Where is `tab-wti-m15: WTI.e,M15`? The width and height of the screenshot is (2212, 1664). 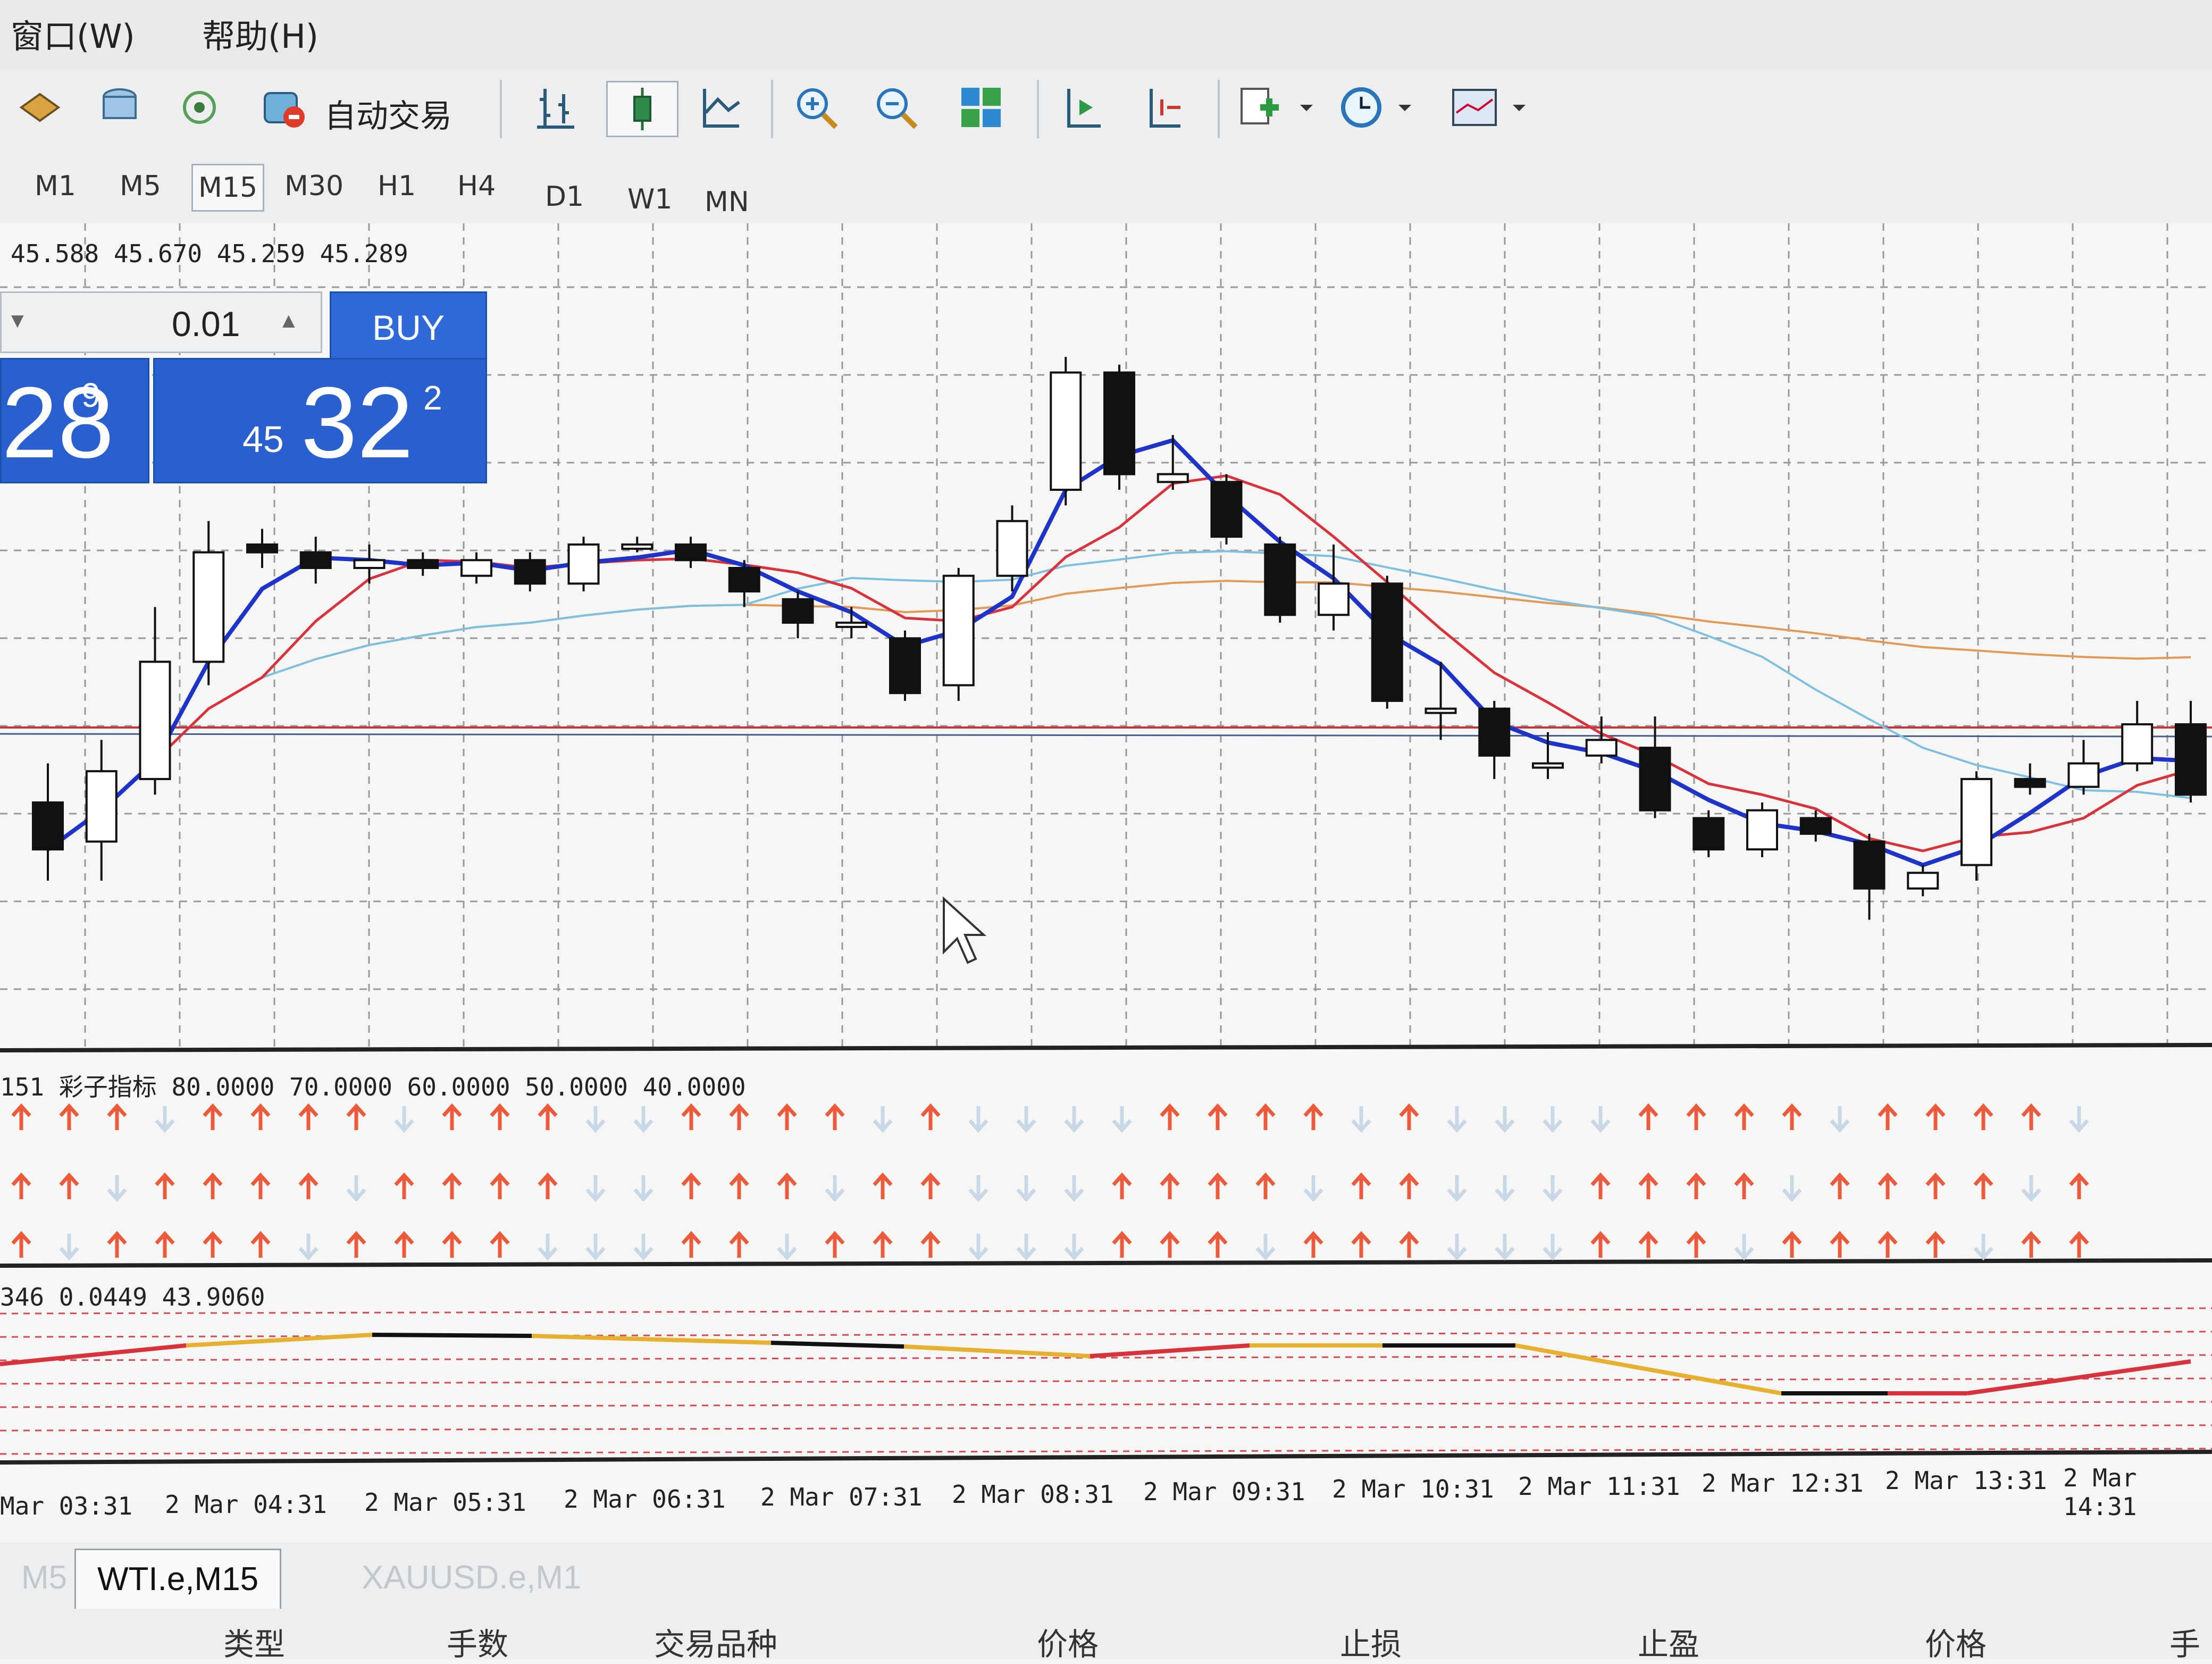 tab-wti-m15: WTI.e,M15 is located at coordinates (178, 1579).